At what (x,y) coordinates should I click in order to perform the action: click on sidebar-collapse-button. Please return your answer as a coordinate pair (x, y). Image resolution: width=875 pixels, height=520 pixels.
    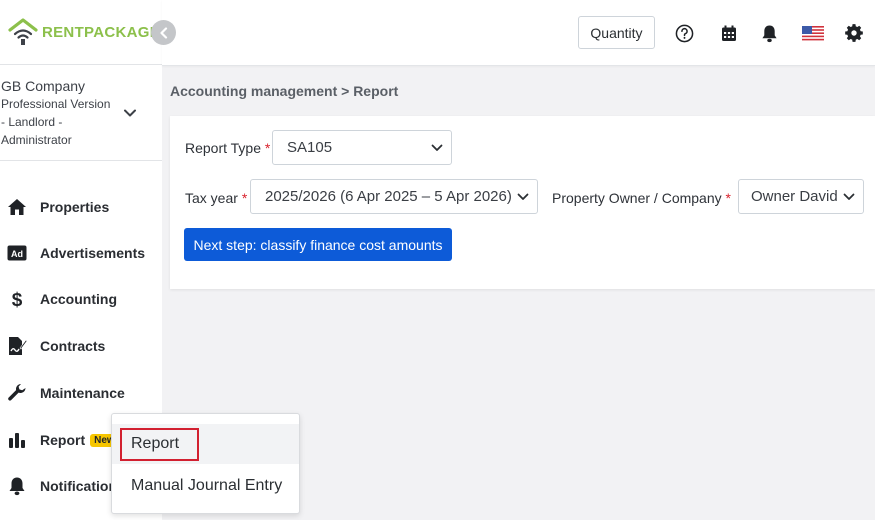
    Looking at the image, I should click on (163, 32).